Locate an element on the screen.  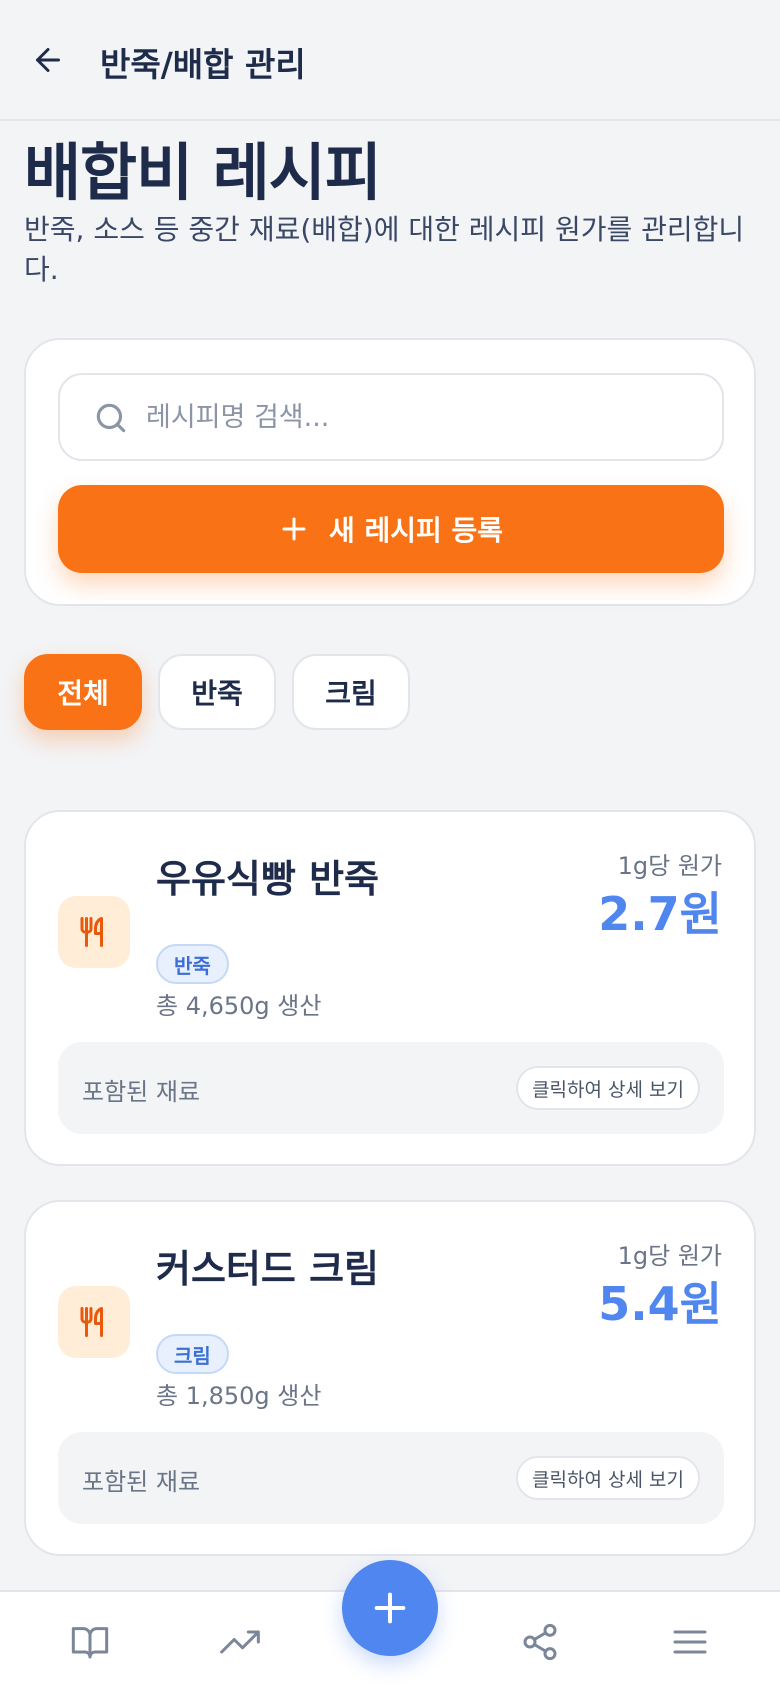
book-open-icon is located at coordinates (90, 1643).